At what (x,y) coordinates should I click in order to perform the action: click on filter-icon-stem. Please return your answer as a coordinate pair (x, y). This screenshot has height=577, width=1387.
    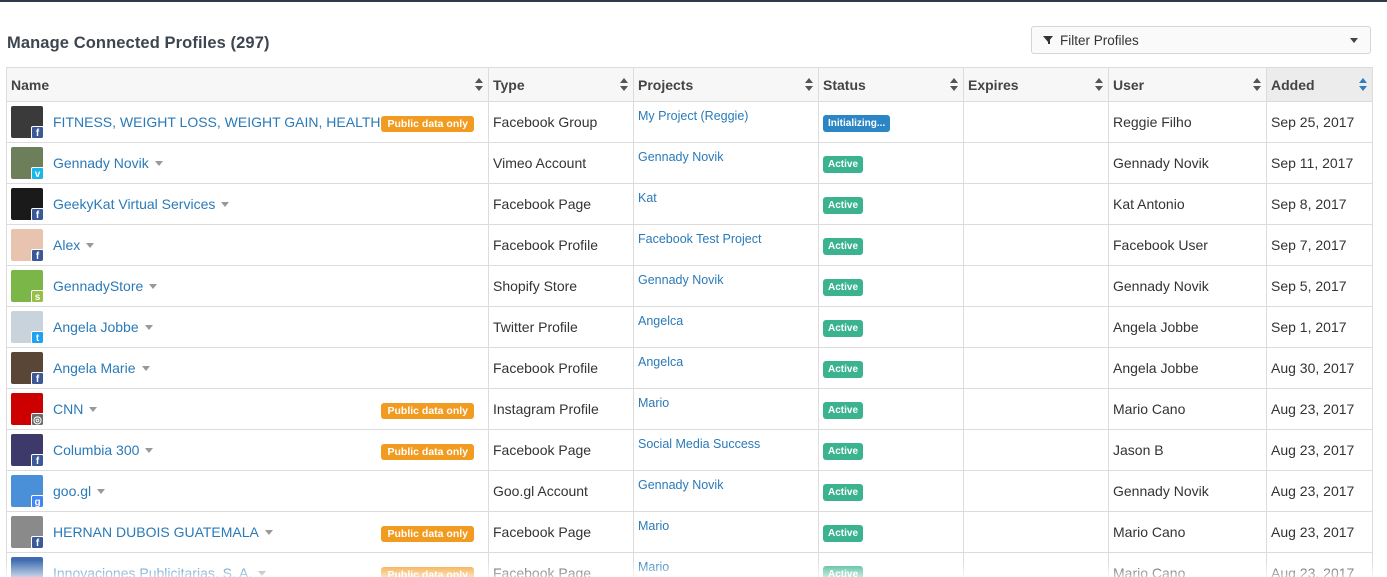
    Looking at the image, I should click on (1049, 41).